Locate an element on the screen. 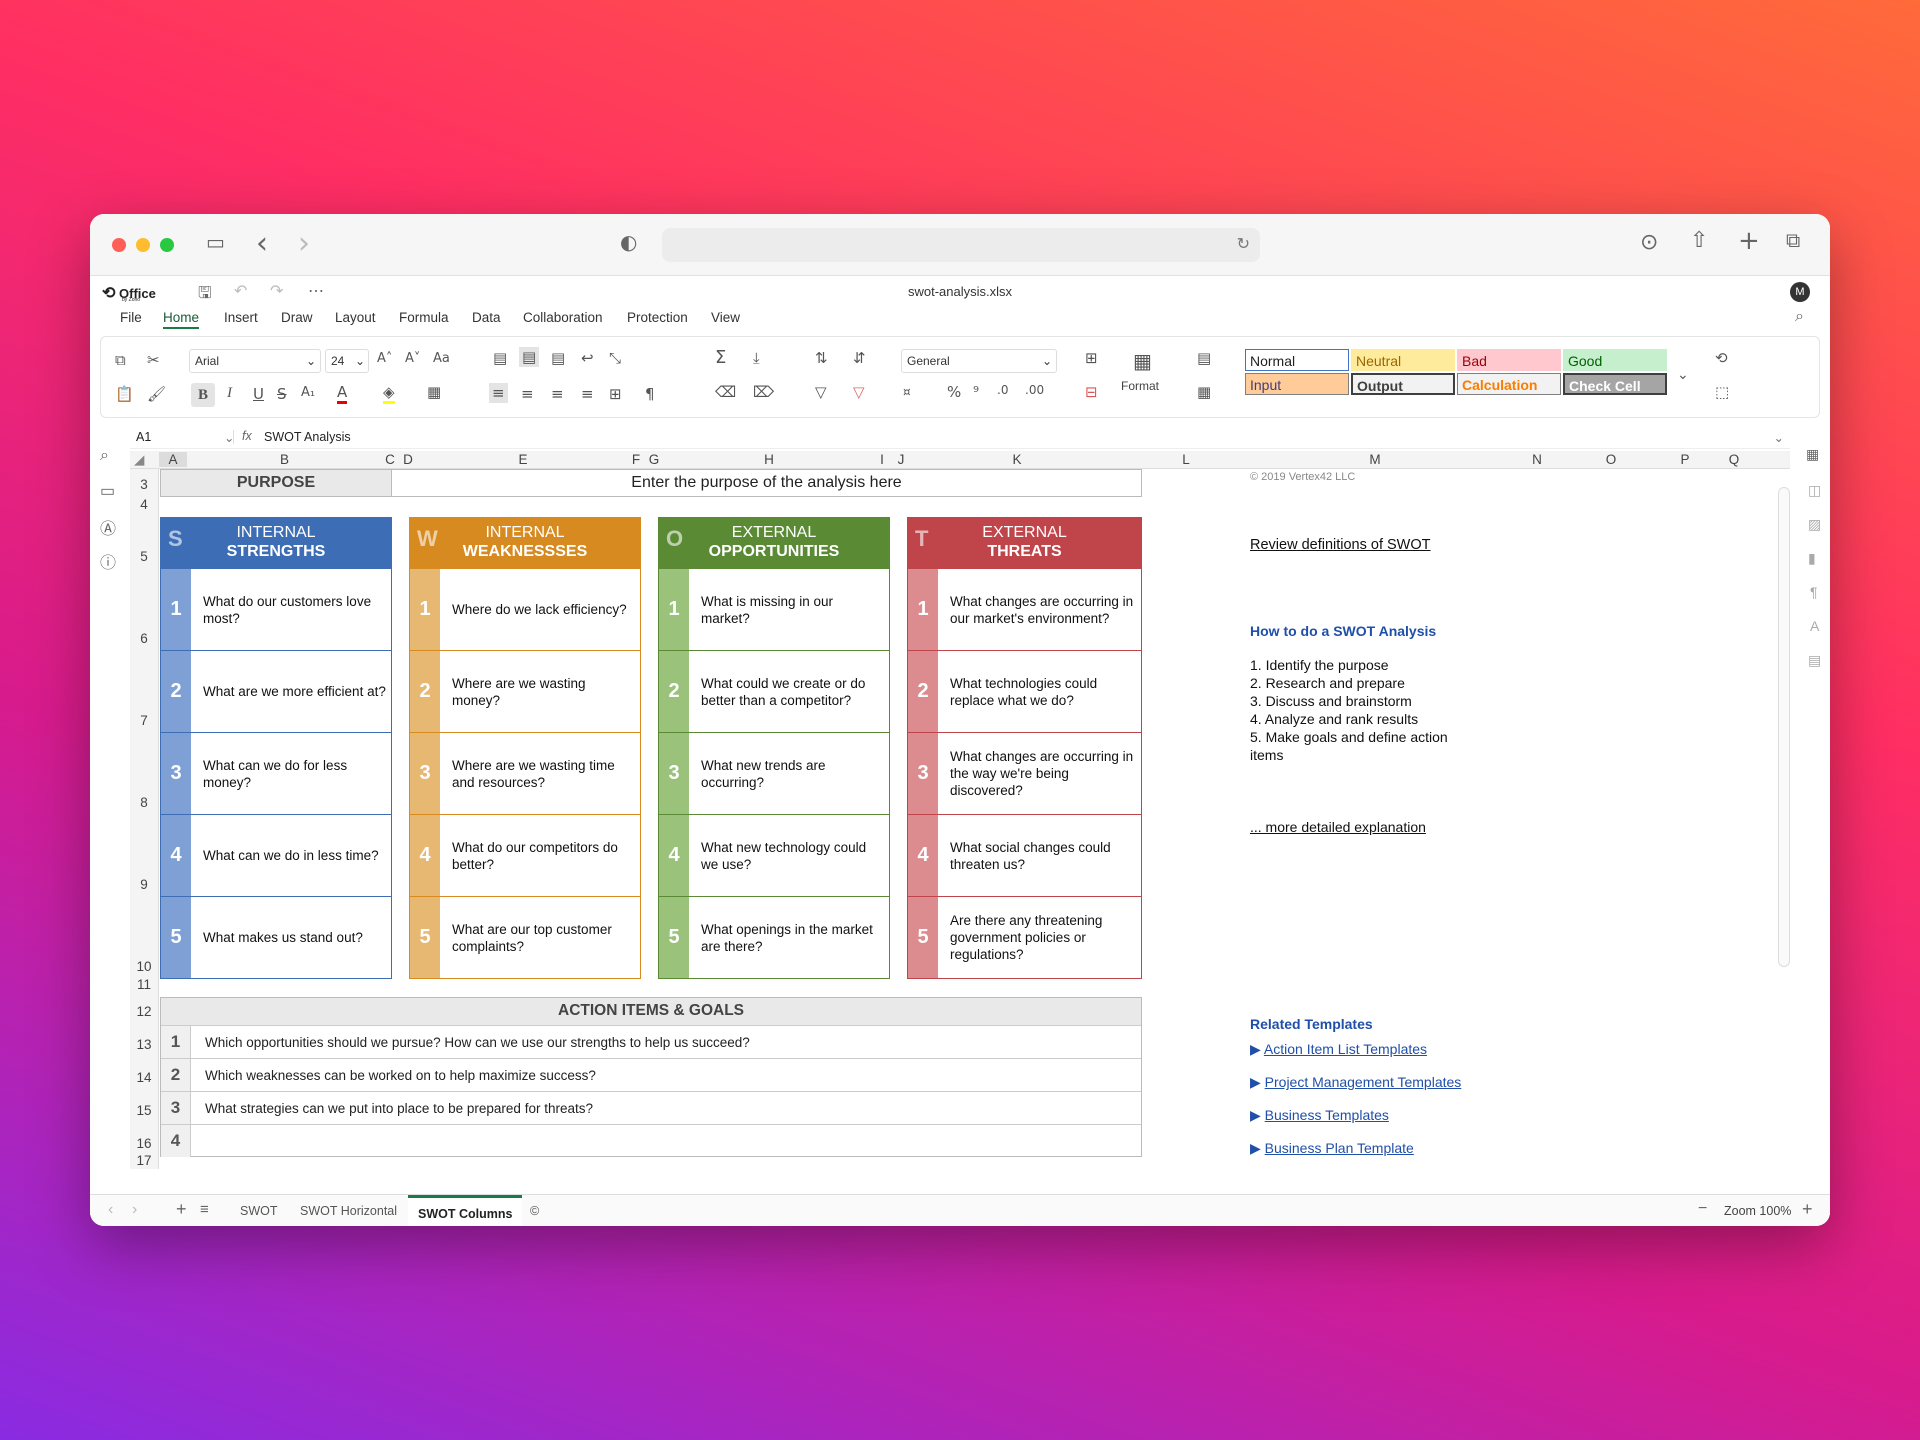  opportunity-item: 3 What new trends are occurring? is located at coordinates (774, 774).